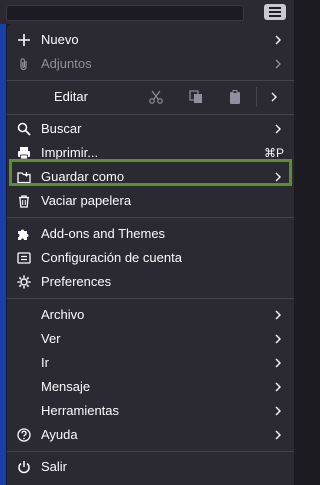 The height and width of the screenshot is (485, 320). What do you see at coordinates (66, 63) in the screenshot?
I see `menu-item-label: Adjuntos` at bounding box center [66, 63].